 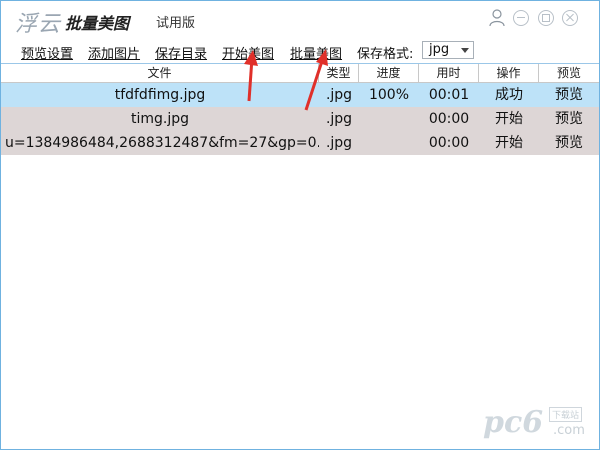 What do you see at coordinates (176, 23) in the screenshot?
I see `edition-label: 试用版` at bounding box center [176, 23].